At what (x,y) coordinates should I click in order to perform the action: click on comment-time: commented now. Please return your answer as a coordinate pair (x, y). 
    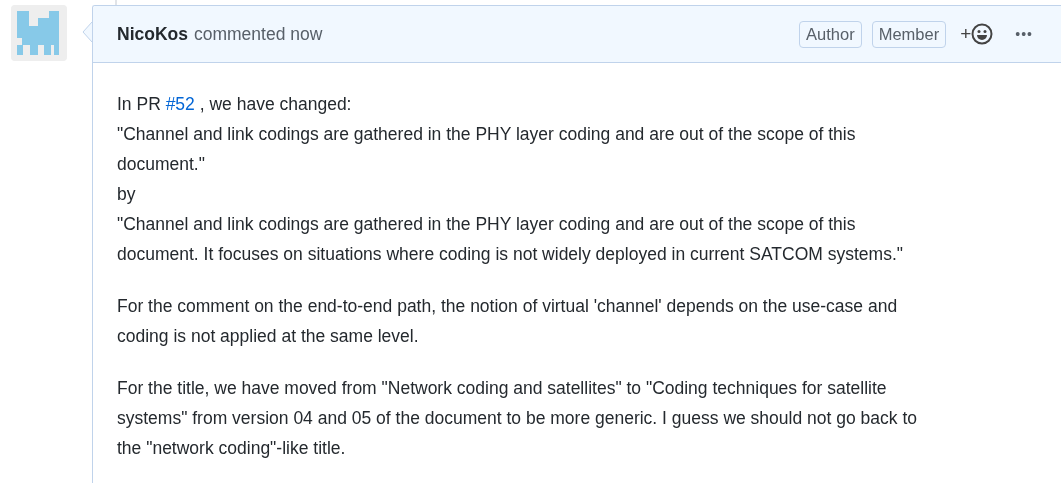
    Looking at the image, I should click on (258, 34).